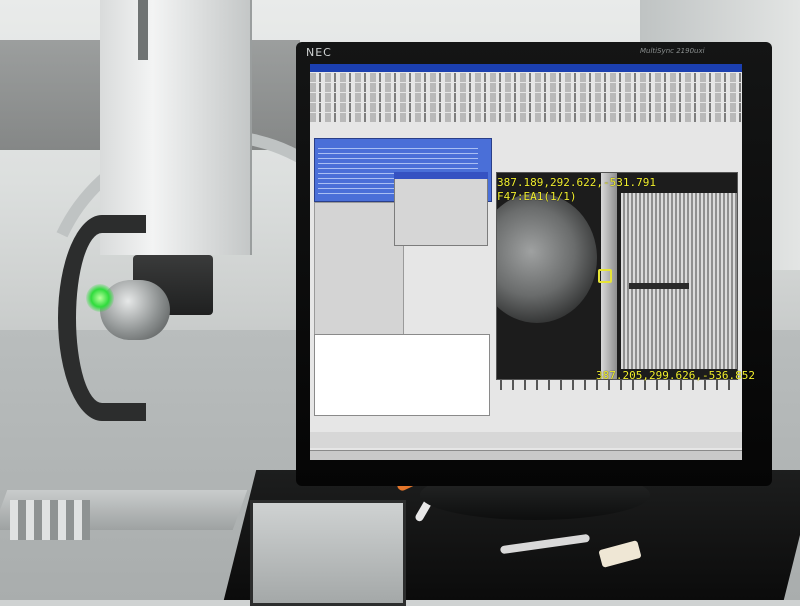 The image size is (800, 606). What do you see at coordinates (672, 51) in the screenshot?
I see `monitor-model: MultiSync 2190uxi` at bounding box center [672, 51].